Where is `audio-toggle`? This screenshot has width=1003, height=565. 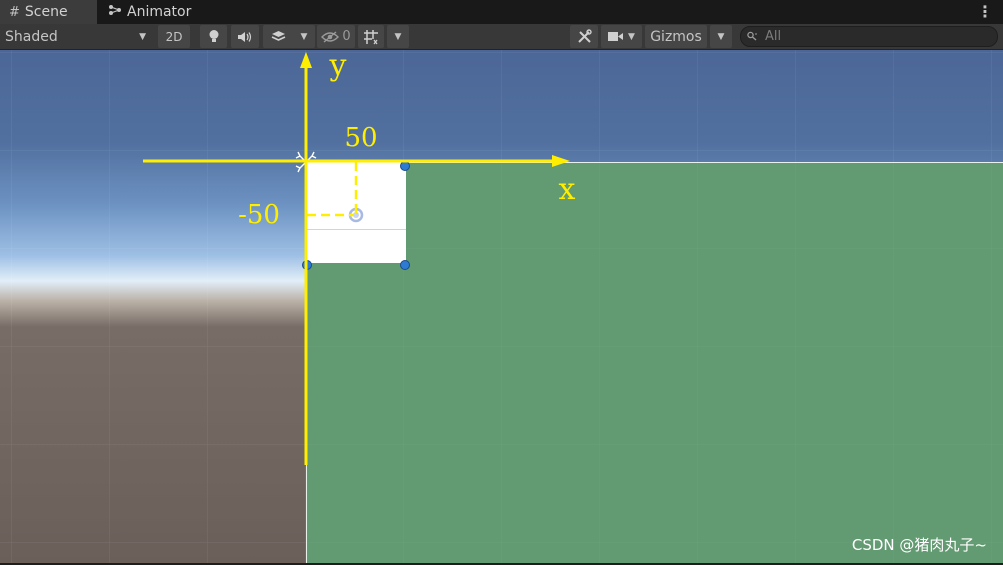 audio-toggle is located at coordinates (245, 36).